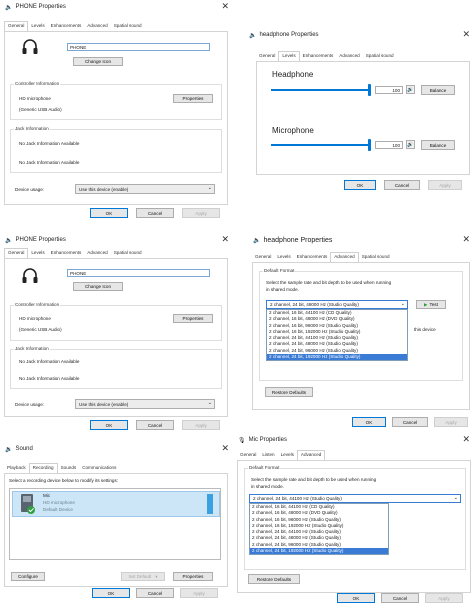 The height and width of the screenshot is (605, 473). What do you see at coordinates (321, 90) in the screenshot?
I see `headphone-slider` at bounding box center [321, 90].